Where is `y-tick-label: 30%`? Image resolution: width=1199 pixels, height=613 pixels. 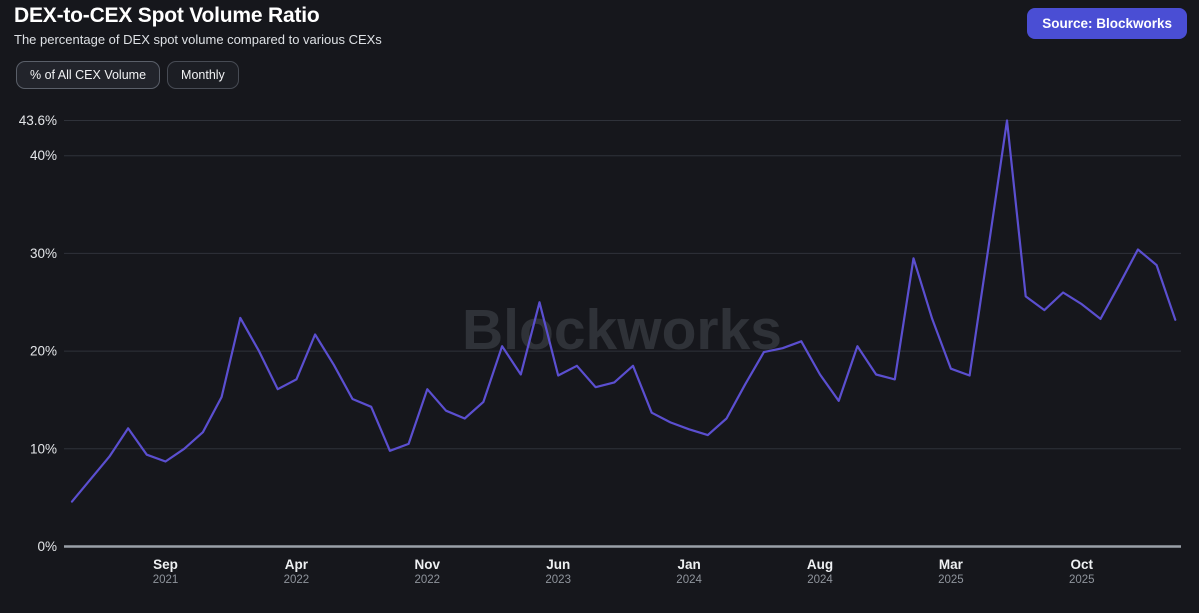
y-tick-label: 30% is located at coordinates (43, 253).